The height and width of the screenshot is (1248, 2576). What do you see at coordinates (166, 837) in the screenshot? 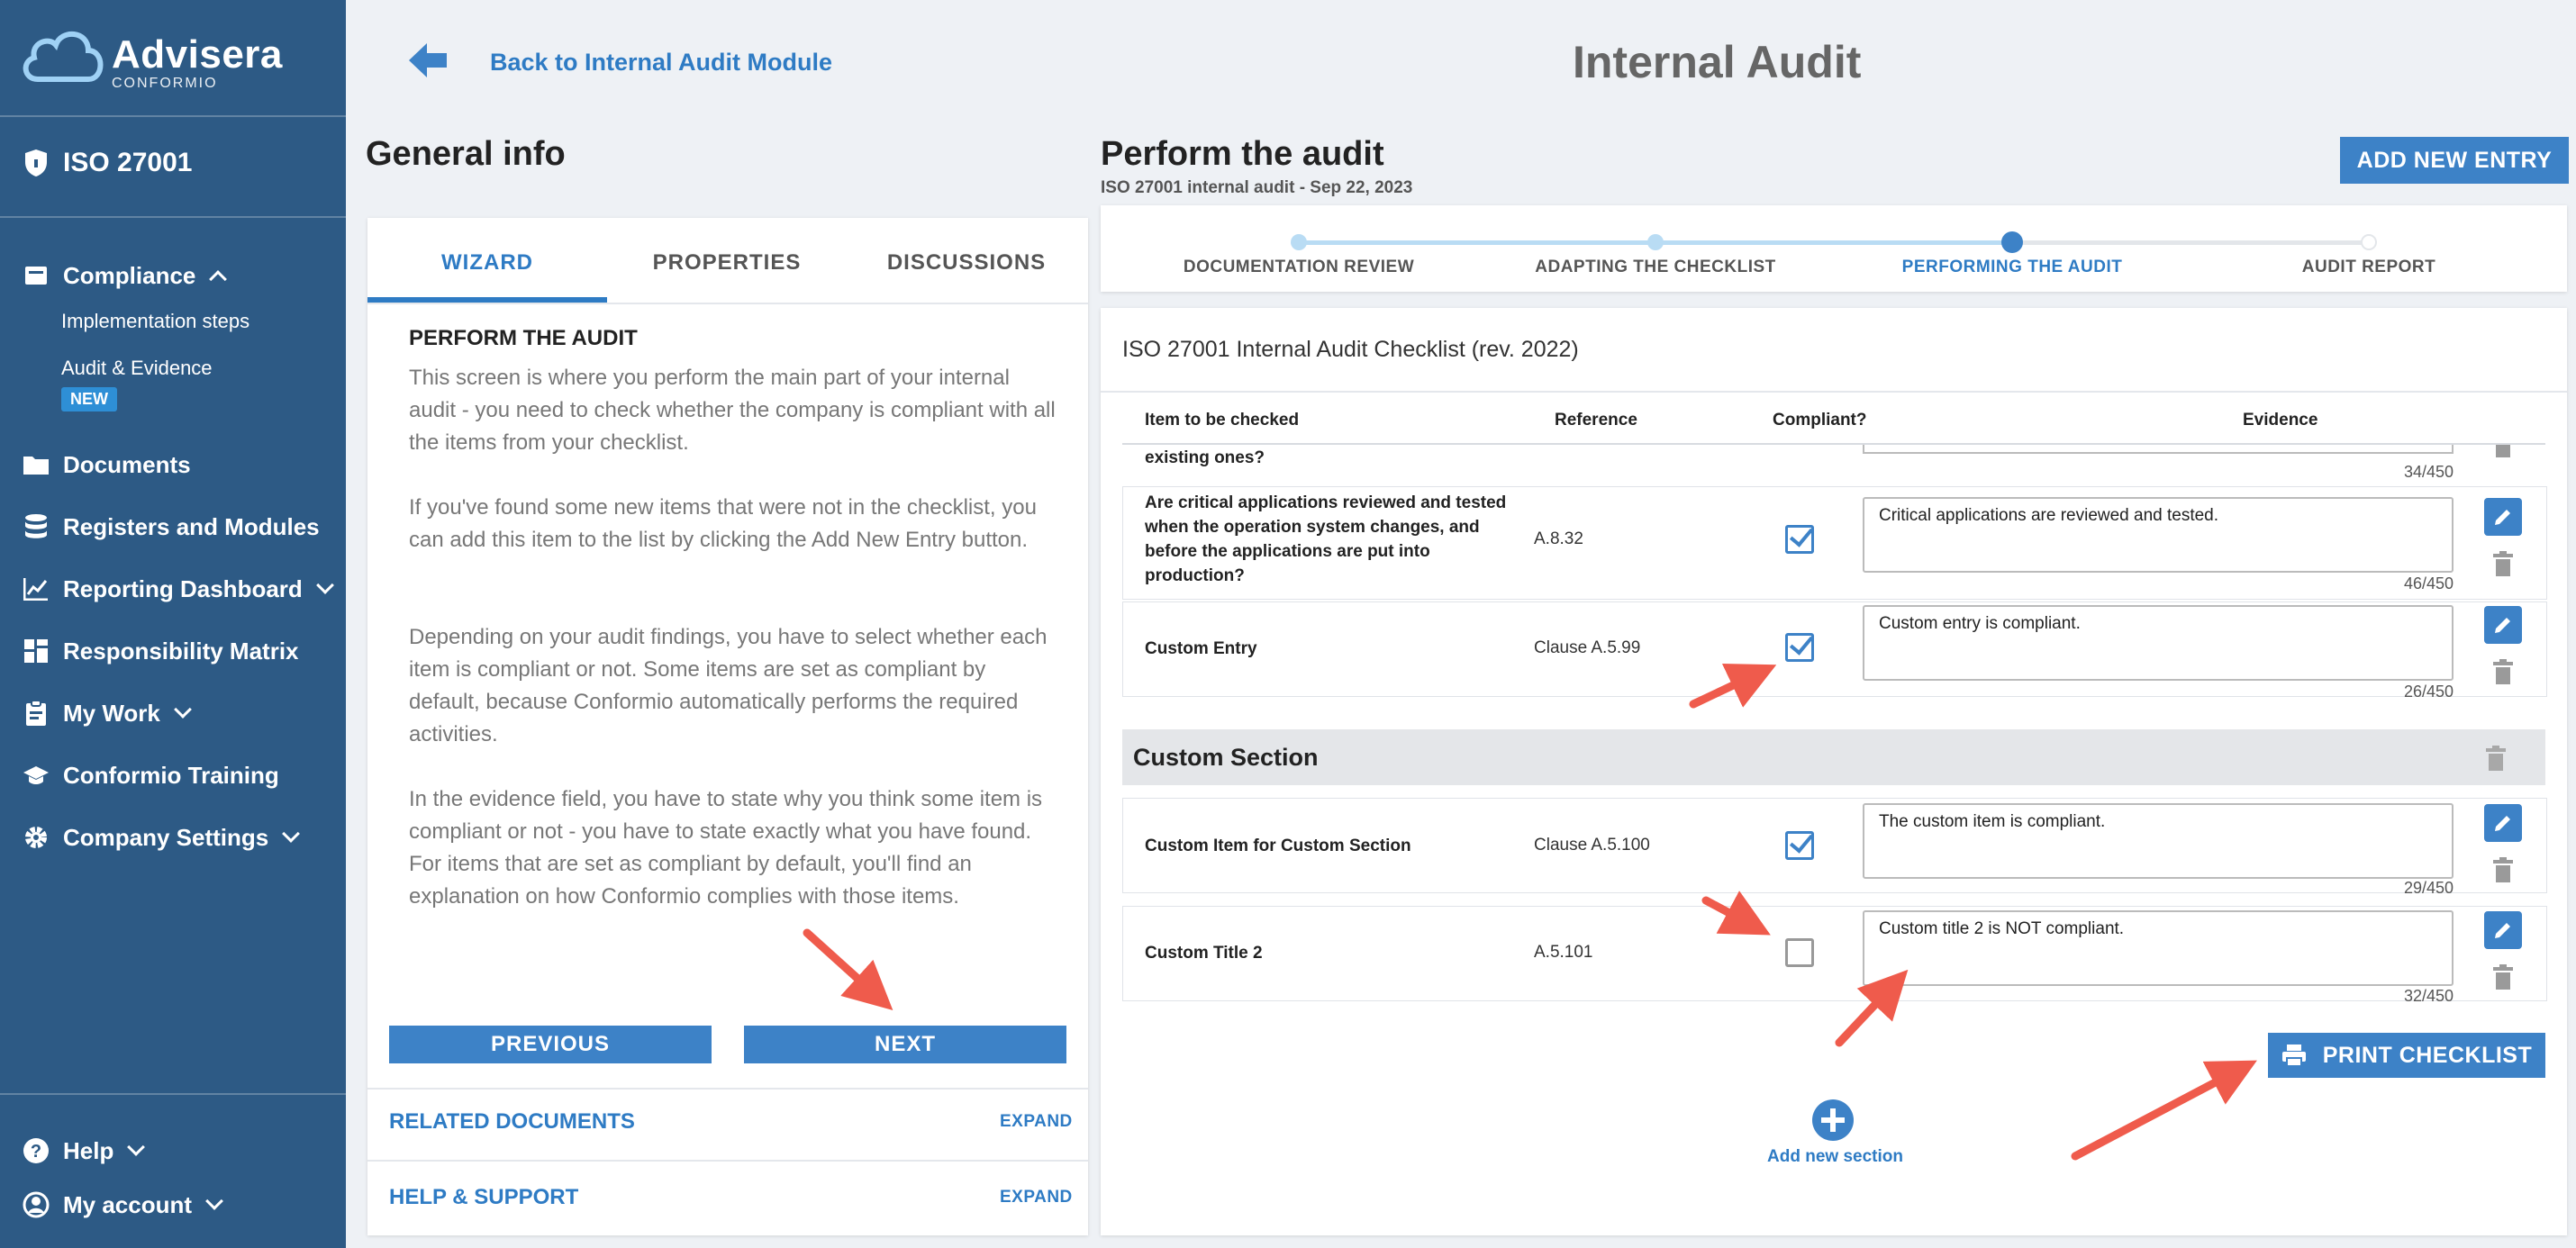
I see `sidebar-label: Company Settings` at bounding box center [166, 837].